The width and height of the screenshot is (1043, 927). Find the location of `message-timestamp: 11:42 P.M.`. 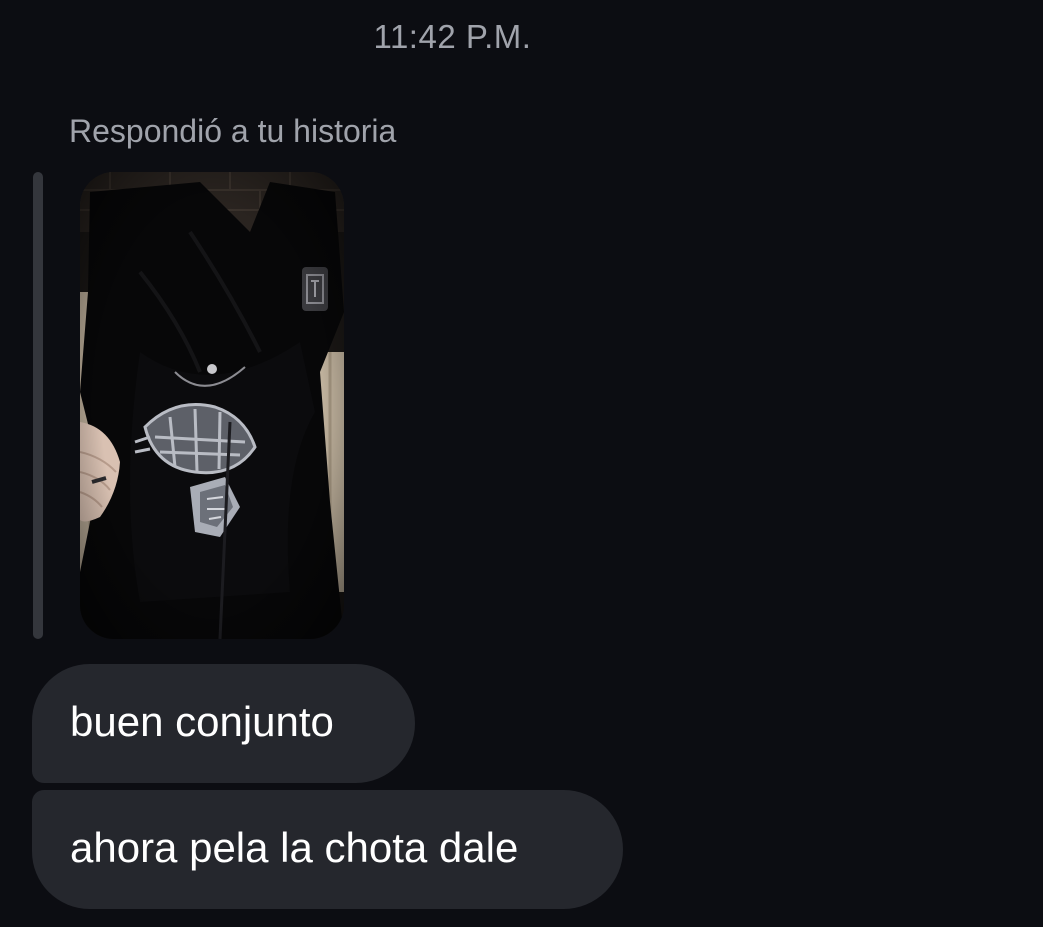

message-timestamp: 11:42 P.M. is located at coordinates (452, 36).